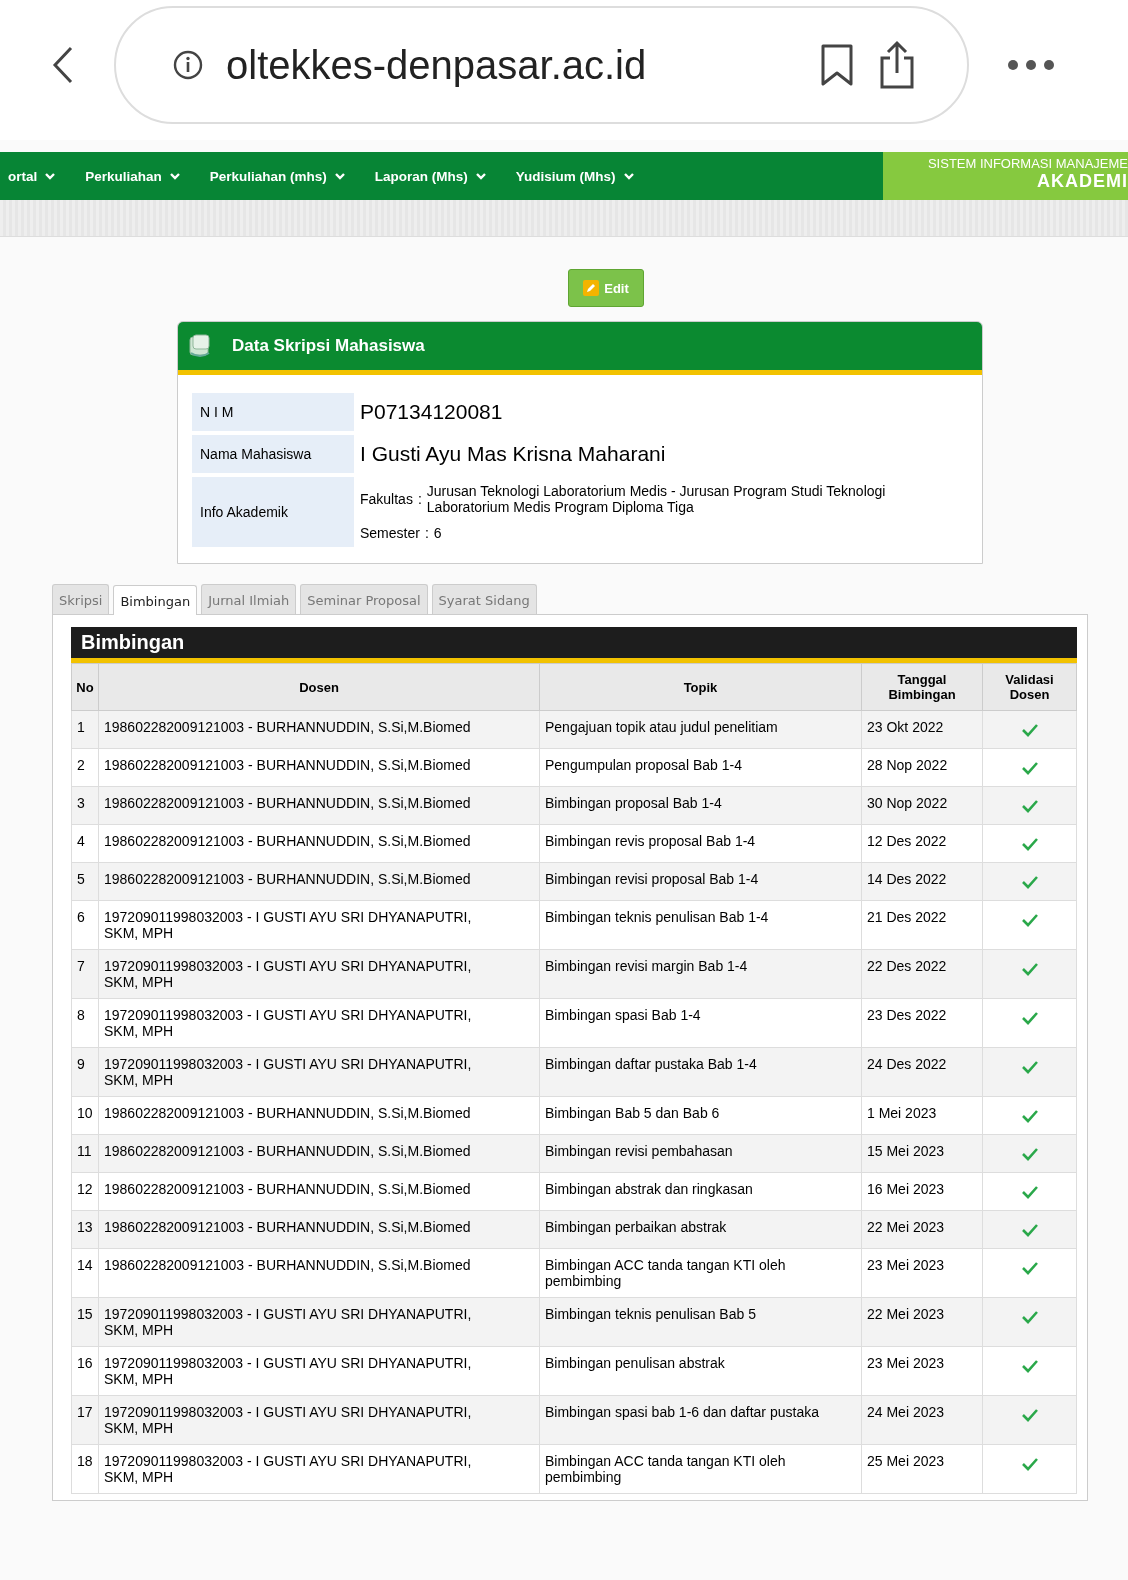  I want to click on field-value: Jurusan Teknologi Laboratorium Medis - Jurusan Program Studi Teknologi Laboratorium Medis Program Diploma Tiga, so click(656, 499).